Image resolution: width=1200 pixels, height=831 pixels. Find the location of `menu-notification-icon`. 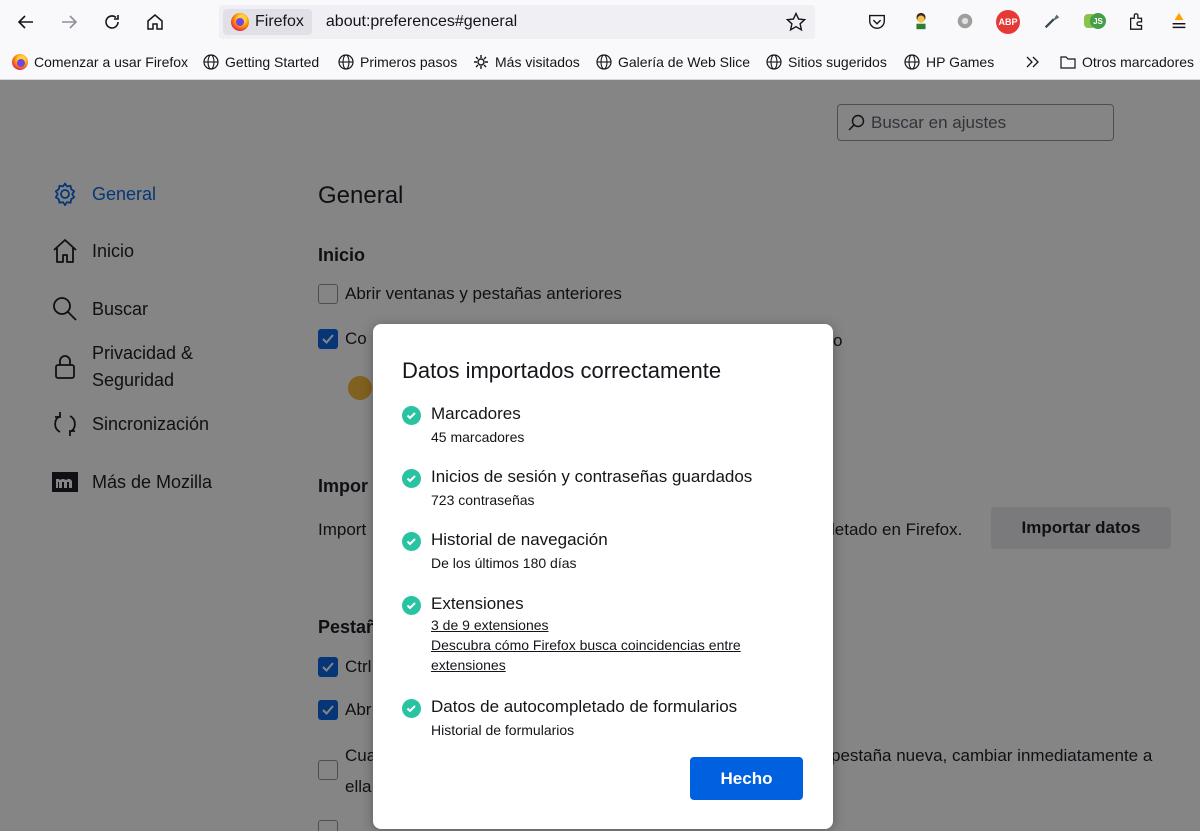

menu-notification-icon is located at coordinates (1179, 21).